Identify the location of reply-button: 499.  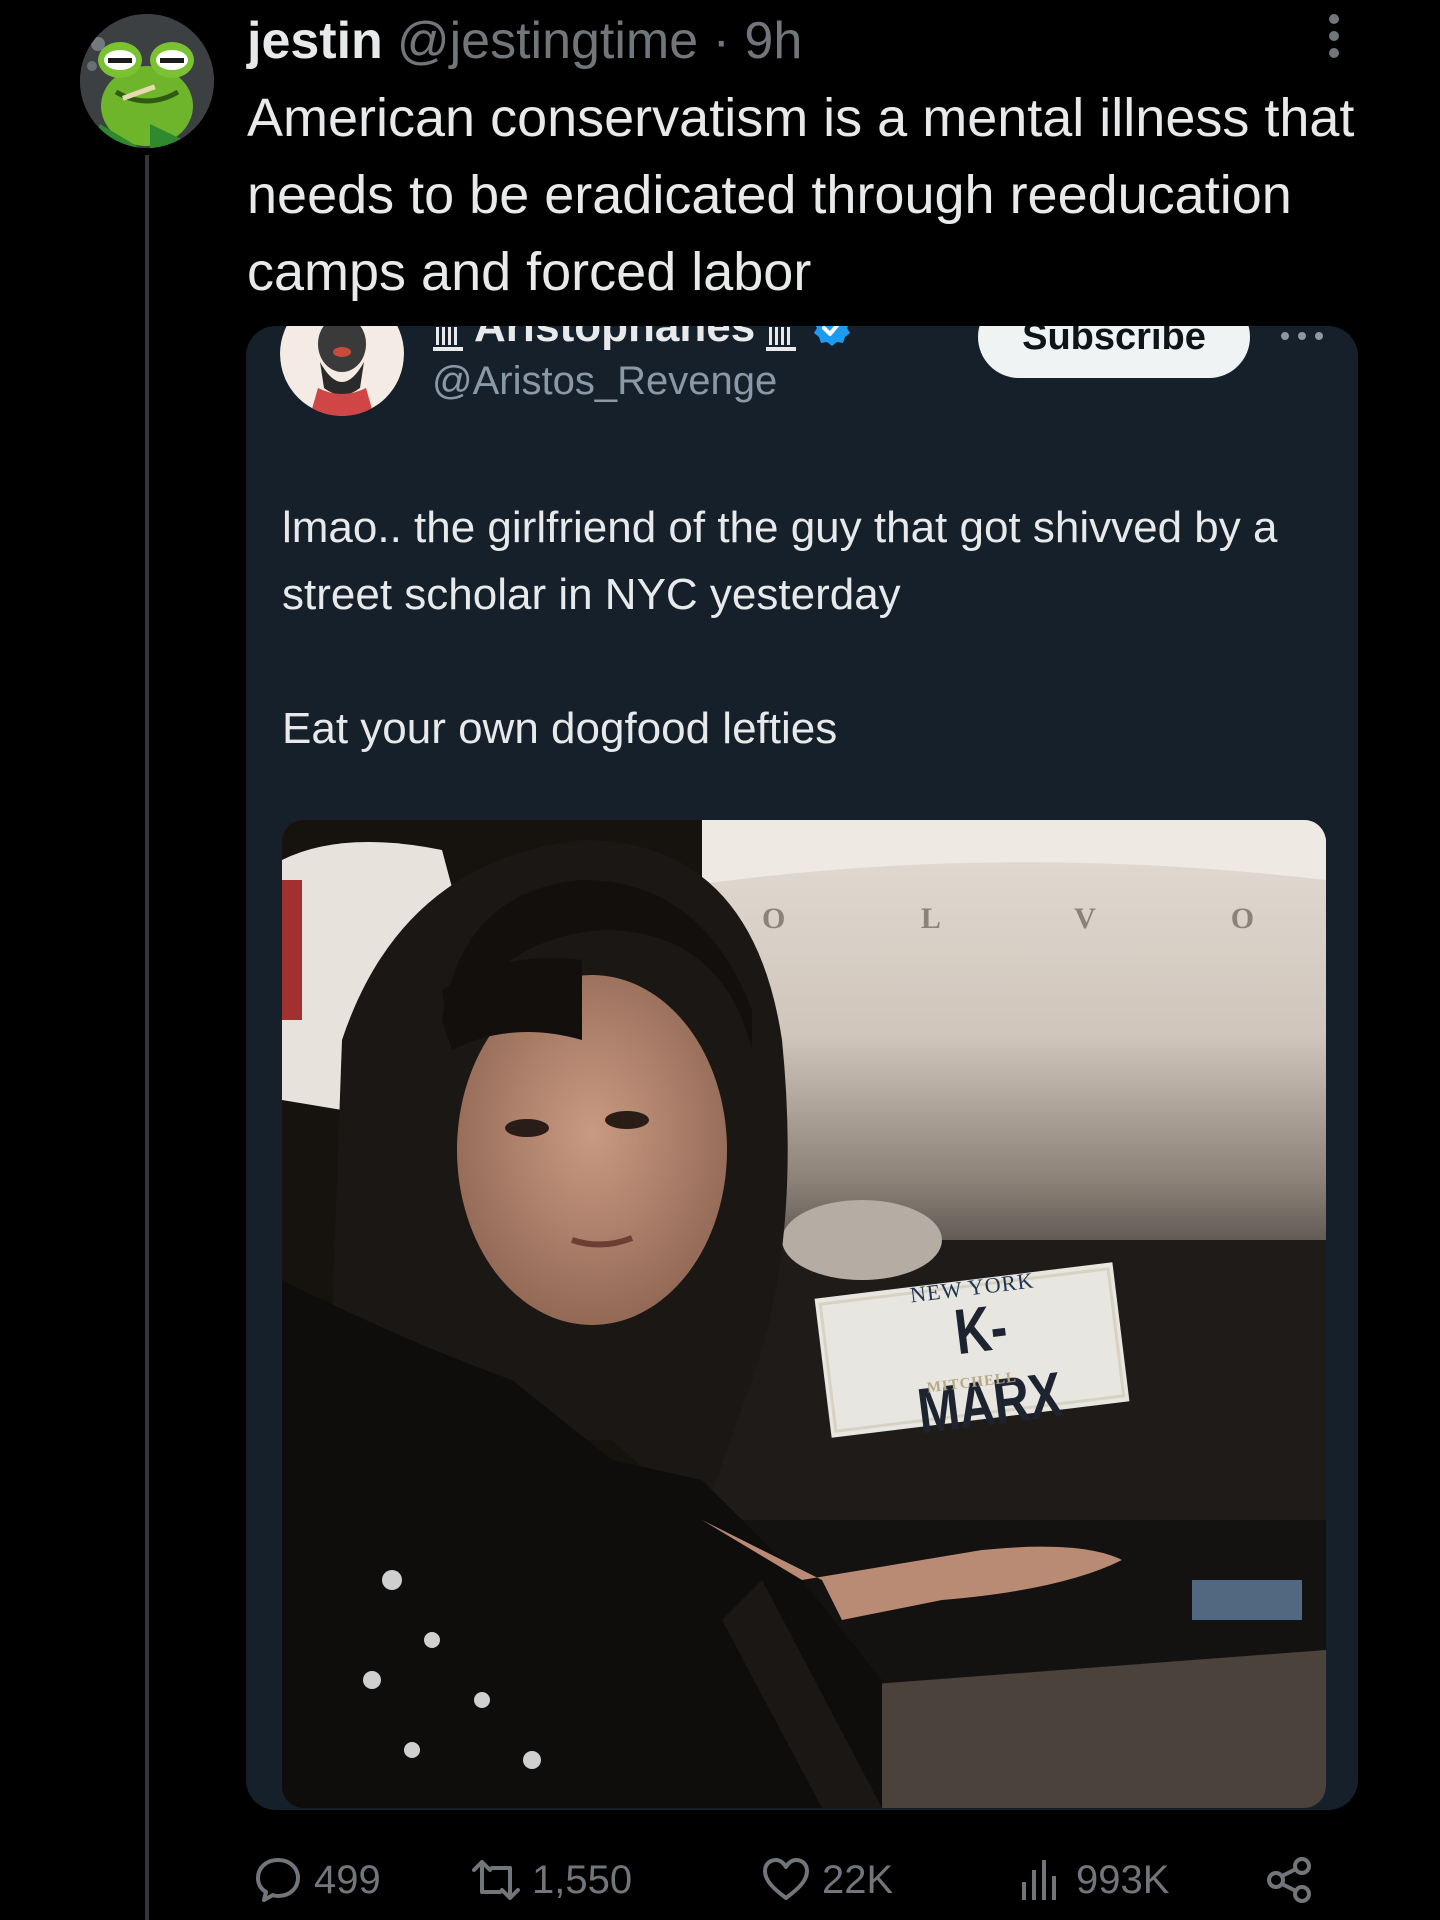
(316, 1880).